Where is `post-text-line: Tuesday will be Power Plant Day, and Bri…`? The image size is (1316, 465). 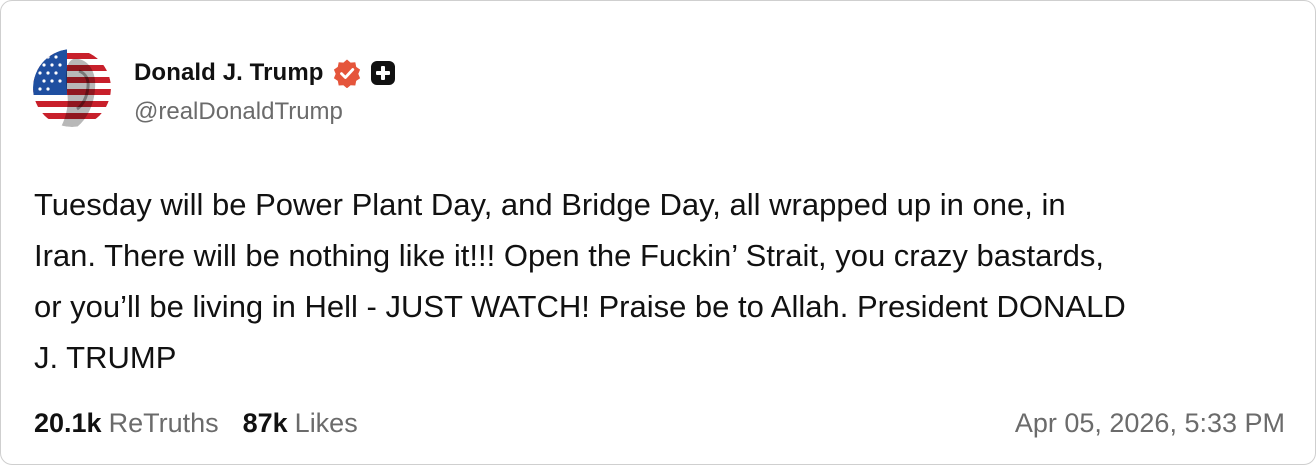
post-text-line: Tuesday will be Power Plant Day, and Bri… is located at coordinates (550, 204).